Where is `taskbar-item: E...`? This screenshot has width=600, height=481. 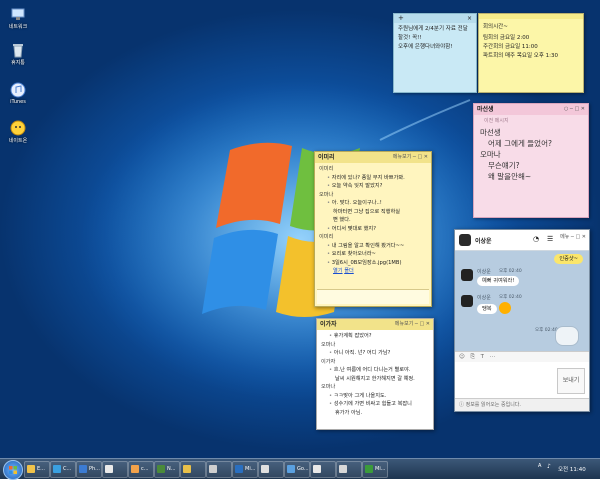 taskbar-item: E... is located at coordinates (37, 469).